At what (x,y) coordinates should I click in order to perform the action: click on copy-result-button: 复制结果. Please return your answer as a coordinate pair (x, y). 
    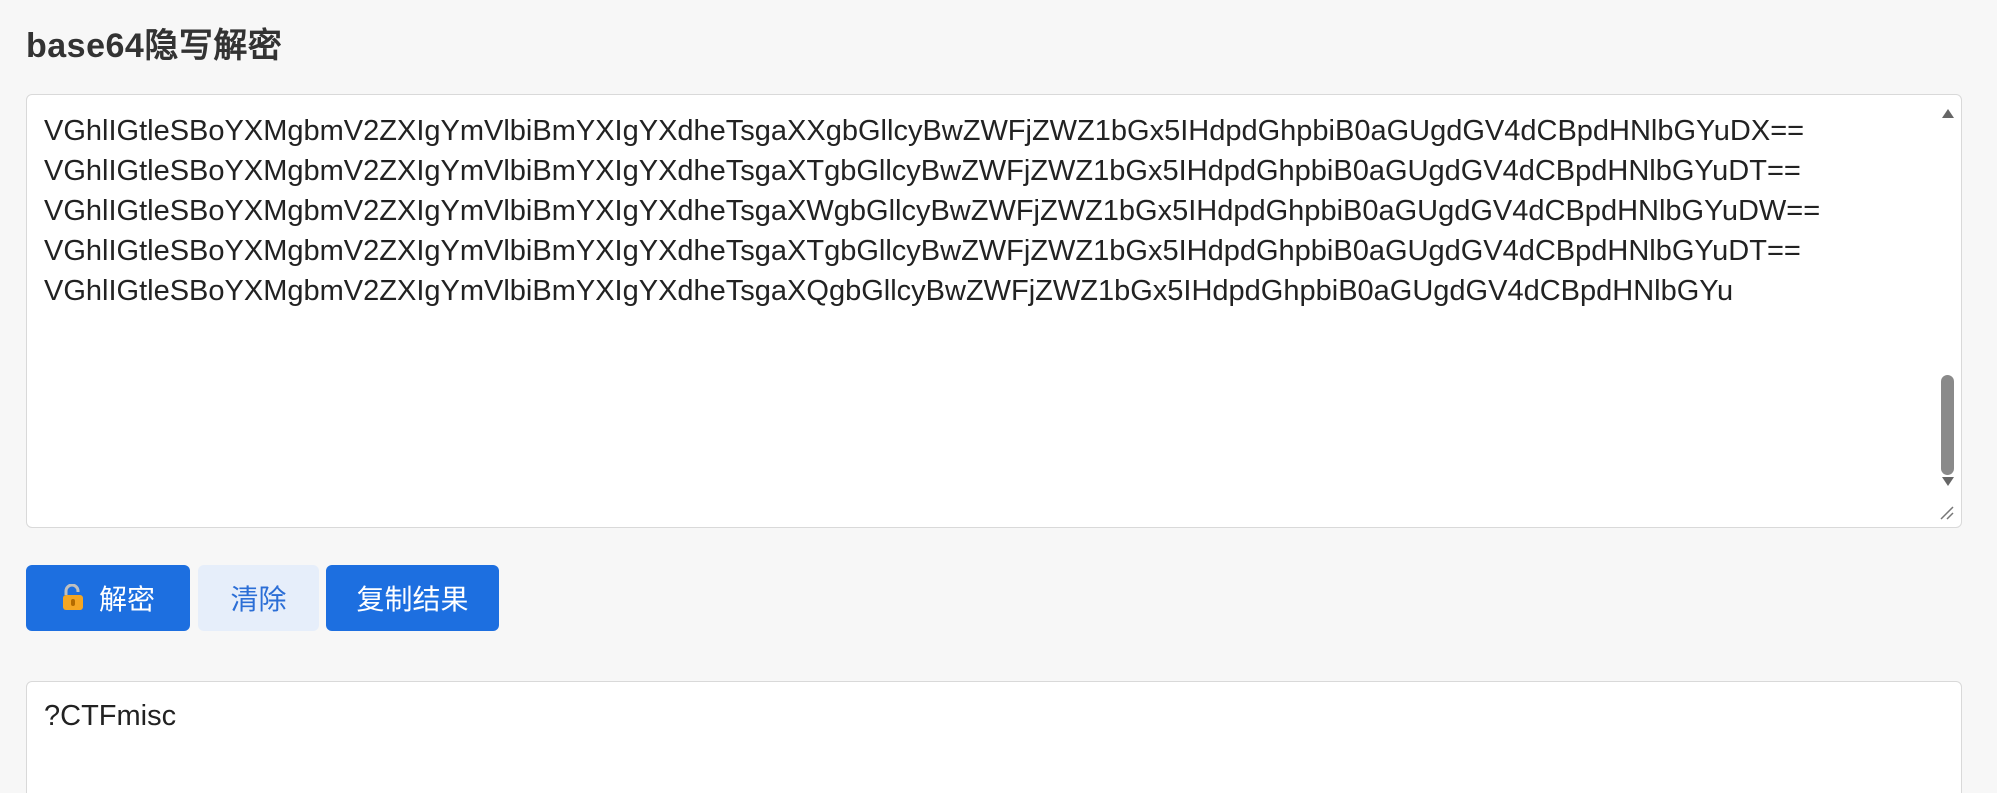
    Looking at the image, I should click on (412, 598).